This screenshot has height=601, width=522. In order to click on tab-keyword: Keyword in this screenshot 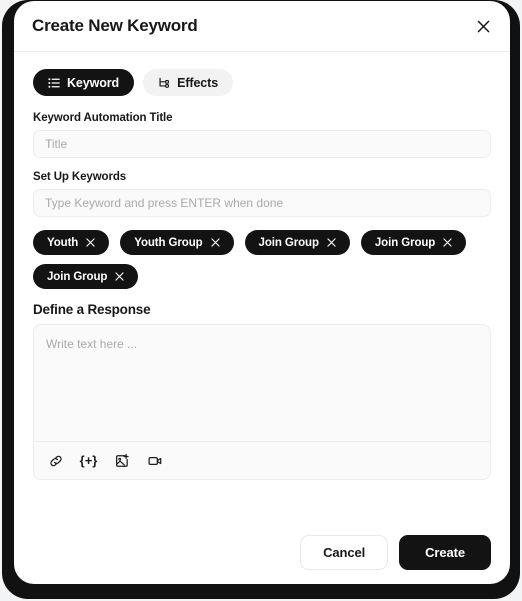, I will do `click(84, 82)`.